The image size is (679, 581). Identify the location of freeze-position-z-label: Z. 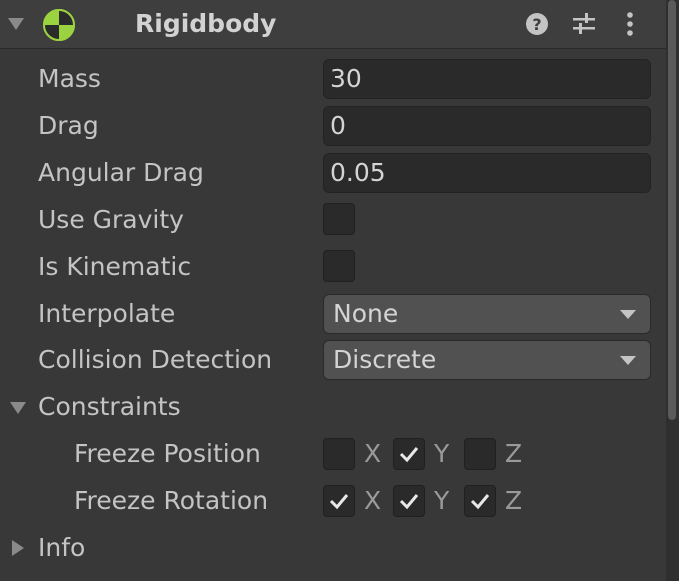
(514, 453).